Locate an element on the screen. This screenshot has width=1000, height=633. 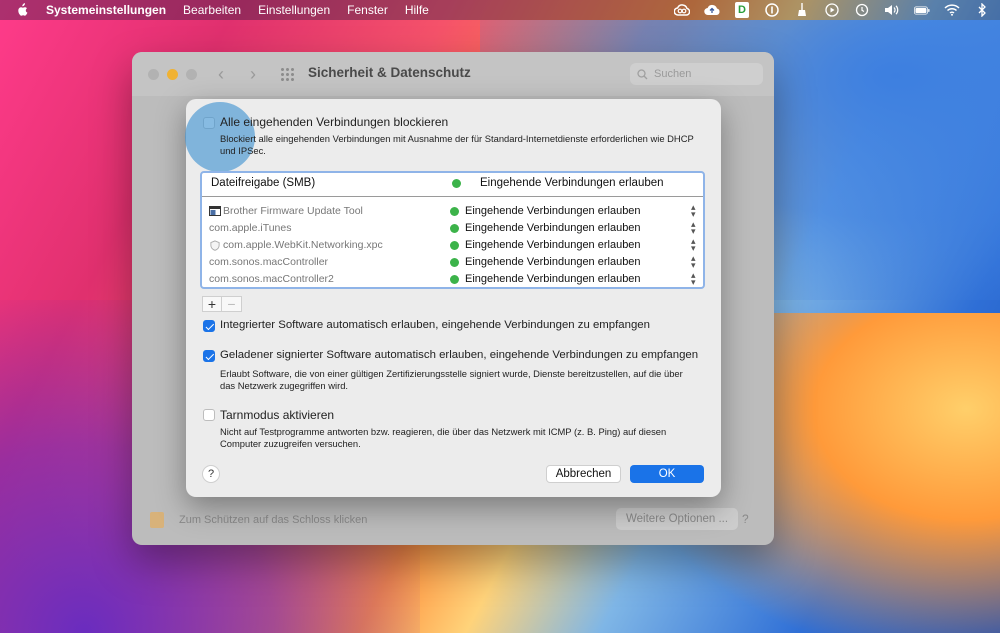
wifi-icon is located at coordinates (952, 10).